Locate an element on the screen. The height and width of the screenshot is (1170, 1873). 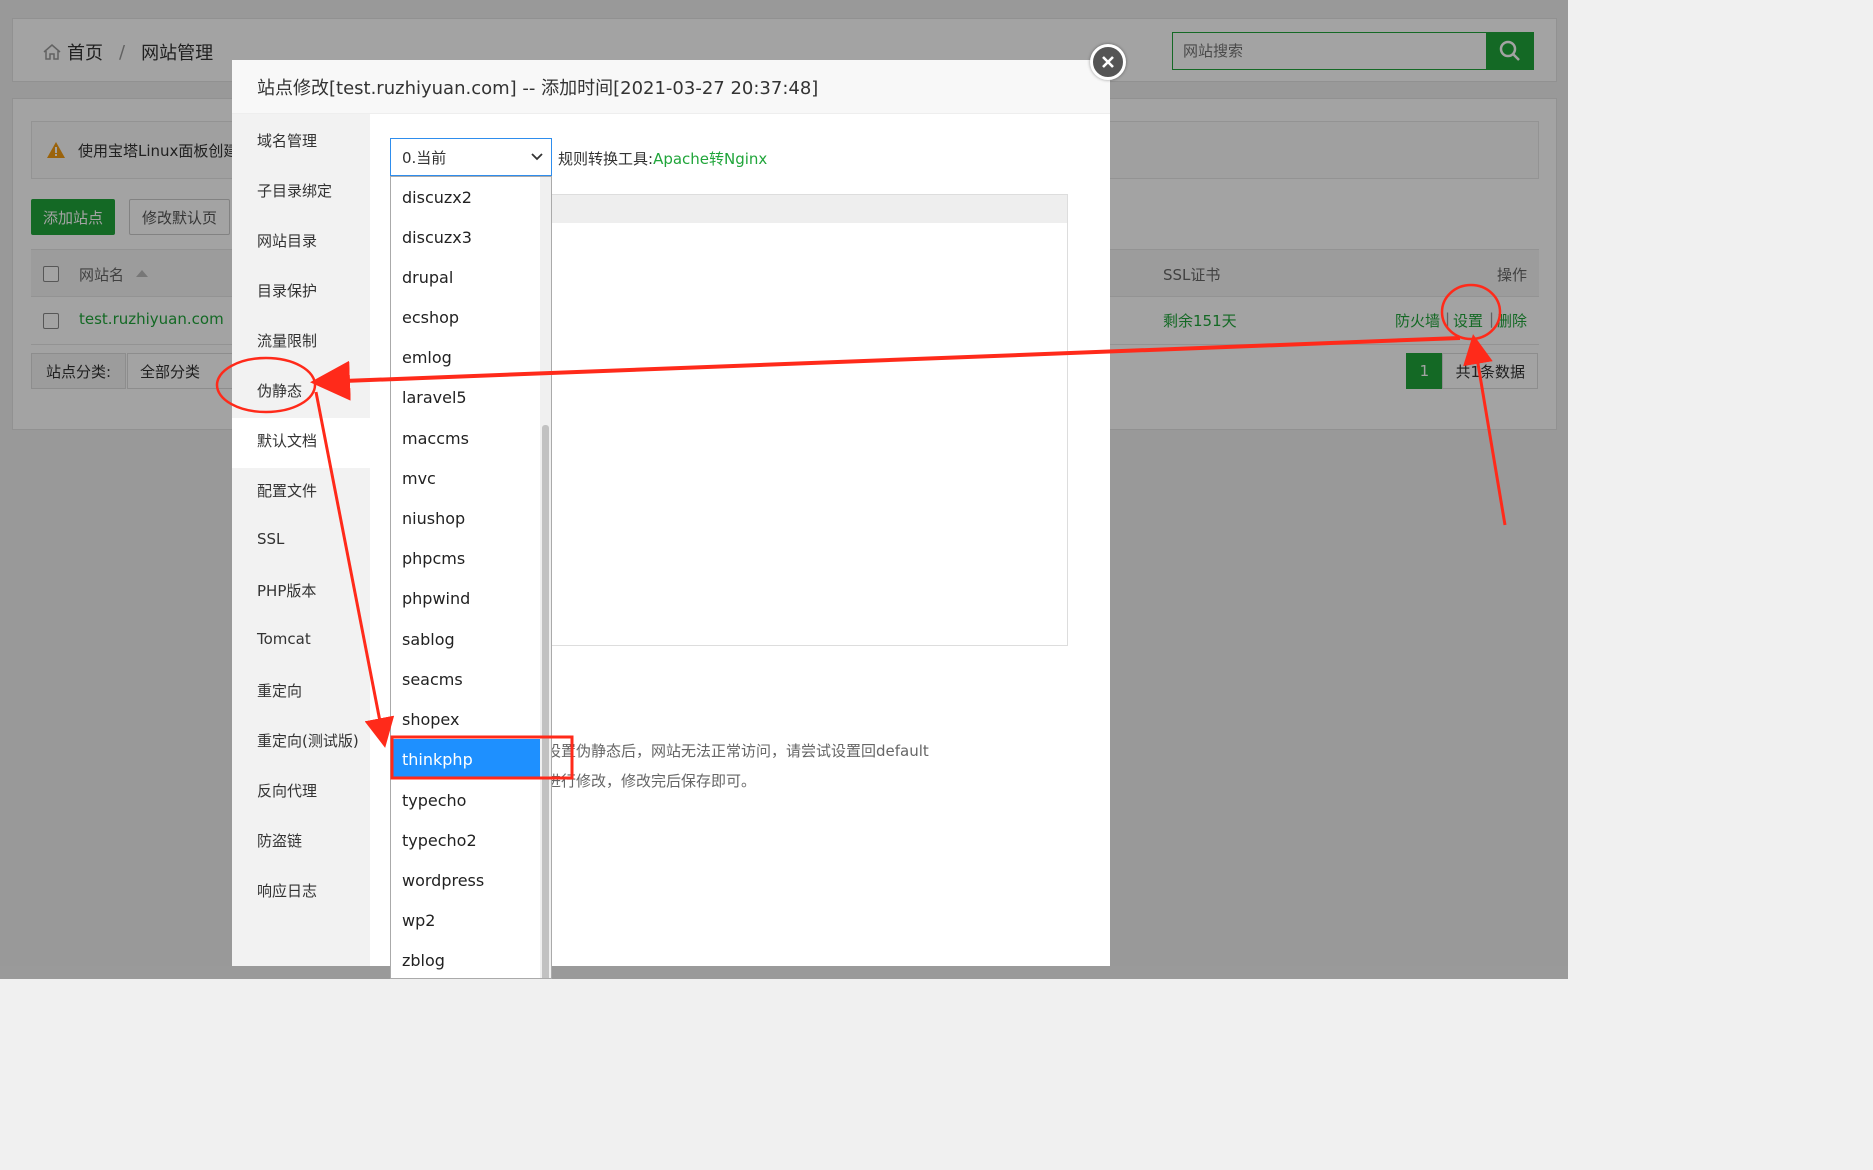
rule-tool: 规则转换工具:Apache转Nginx is located at coordinates (662, 158).